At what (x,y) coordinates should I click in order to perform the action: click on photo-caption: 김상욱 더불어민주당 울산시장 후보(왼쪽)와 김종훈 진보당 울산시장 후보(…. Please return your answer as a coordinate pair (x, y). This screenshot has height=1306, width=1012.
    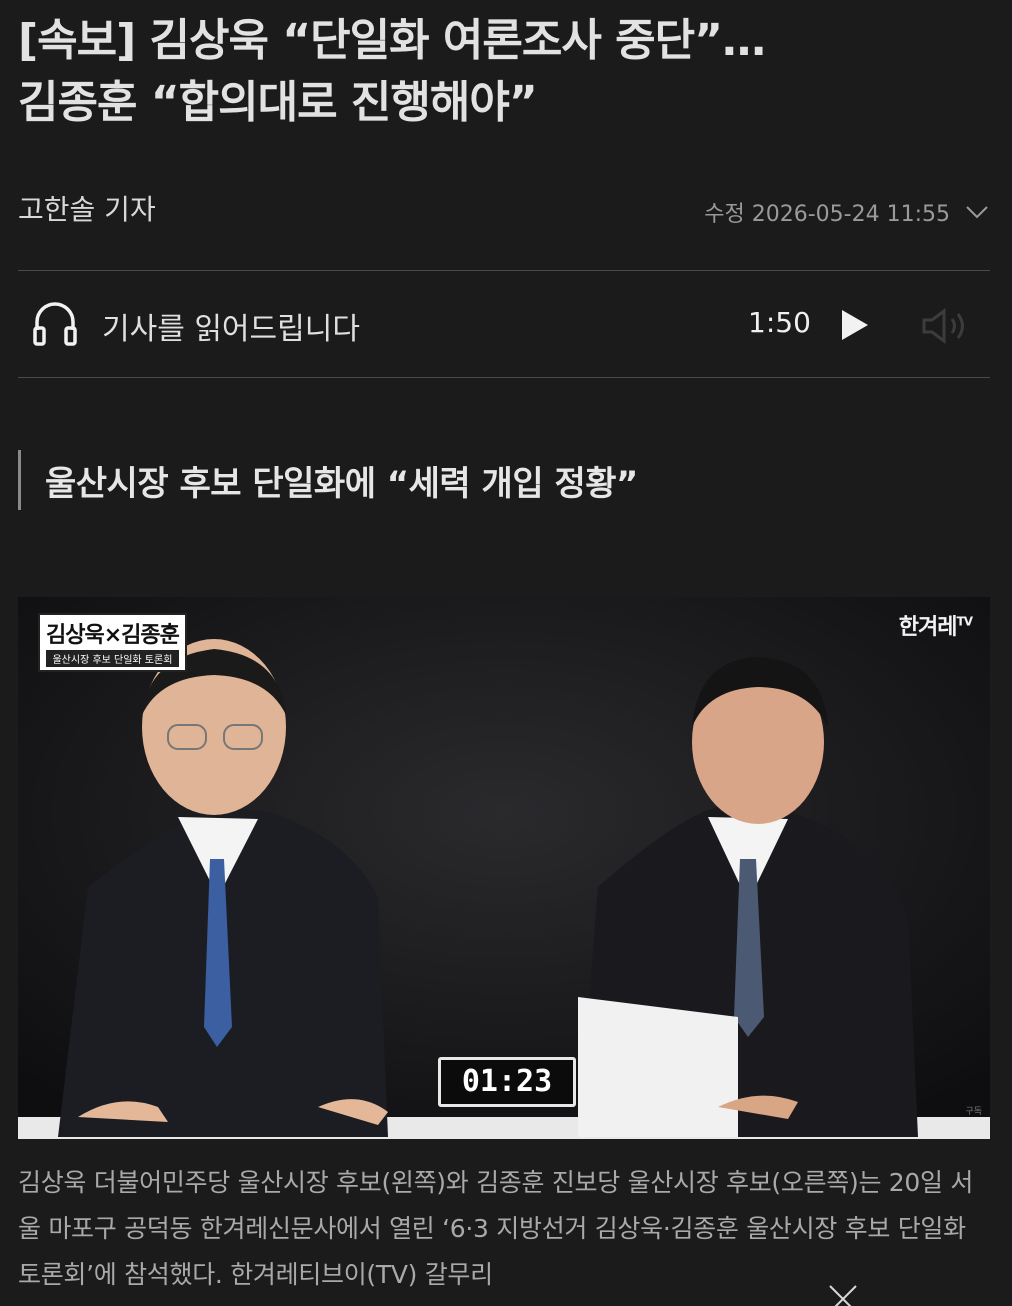
    Looking at the image, I should click on (496, 1228).